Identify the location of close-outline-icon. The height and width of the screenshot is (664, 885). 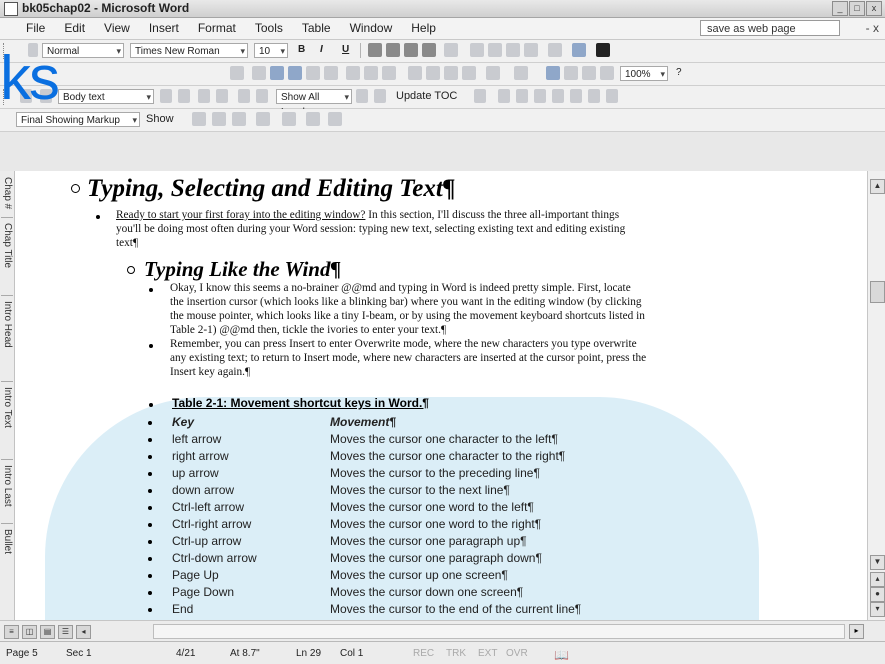
(612, 96).